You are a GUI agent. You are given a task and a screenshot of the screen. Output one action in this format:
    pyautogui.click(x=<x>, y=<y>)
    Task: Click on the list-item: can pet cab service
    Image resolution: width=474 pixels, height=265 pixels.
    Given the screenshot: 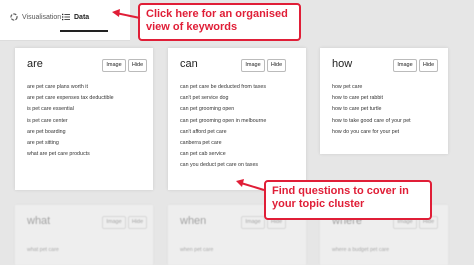 What is the action you would take?
    pyautogui.click(x=203, y=154)
    